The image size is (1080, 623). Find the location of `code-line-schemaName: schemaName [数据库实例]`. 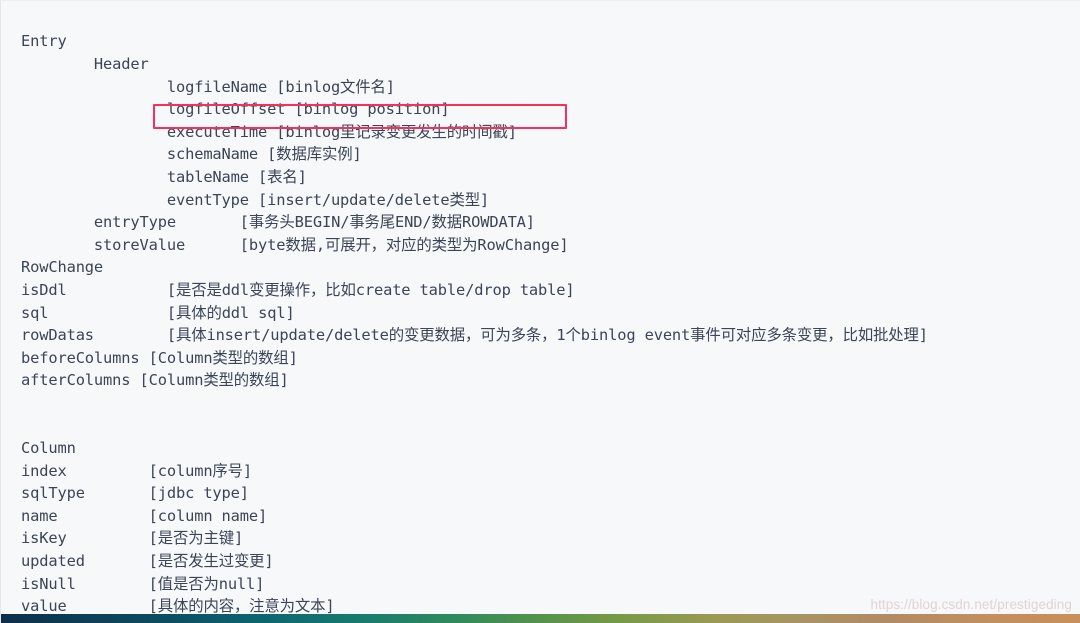

code-line-schemaName: schemaName [数据库实例] is located at coordinates (191, 154).